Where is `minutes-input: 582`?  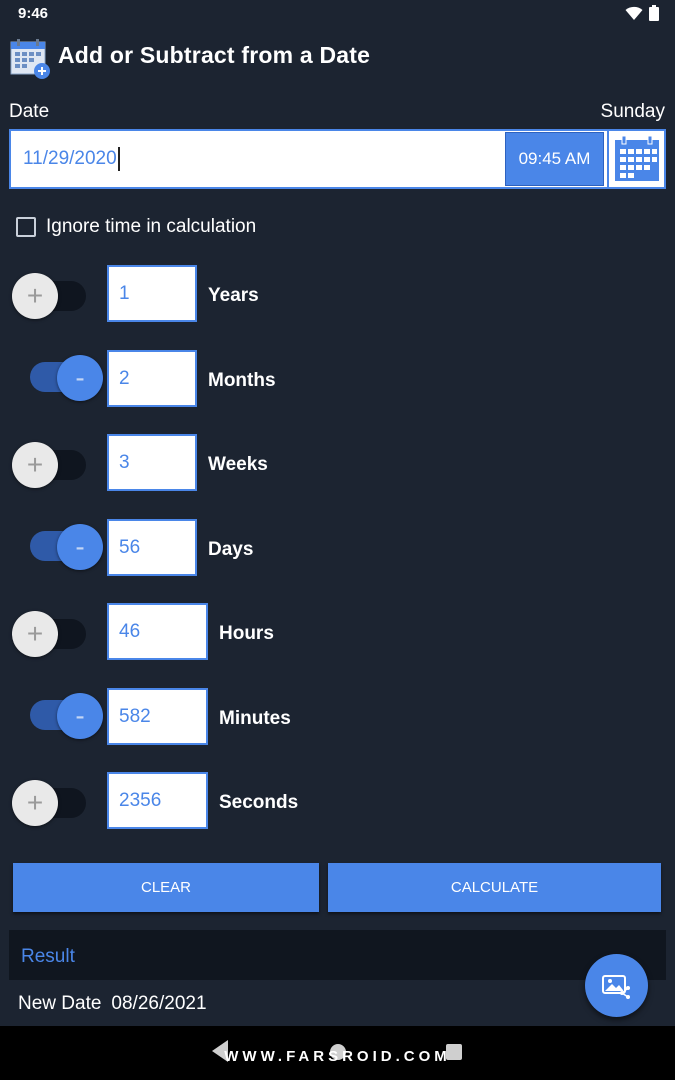
minutes-input: 582 is located at coordinates (157, 716).